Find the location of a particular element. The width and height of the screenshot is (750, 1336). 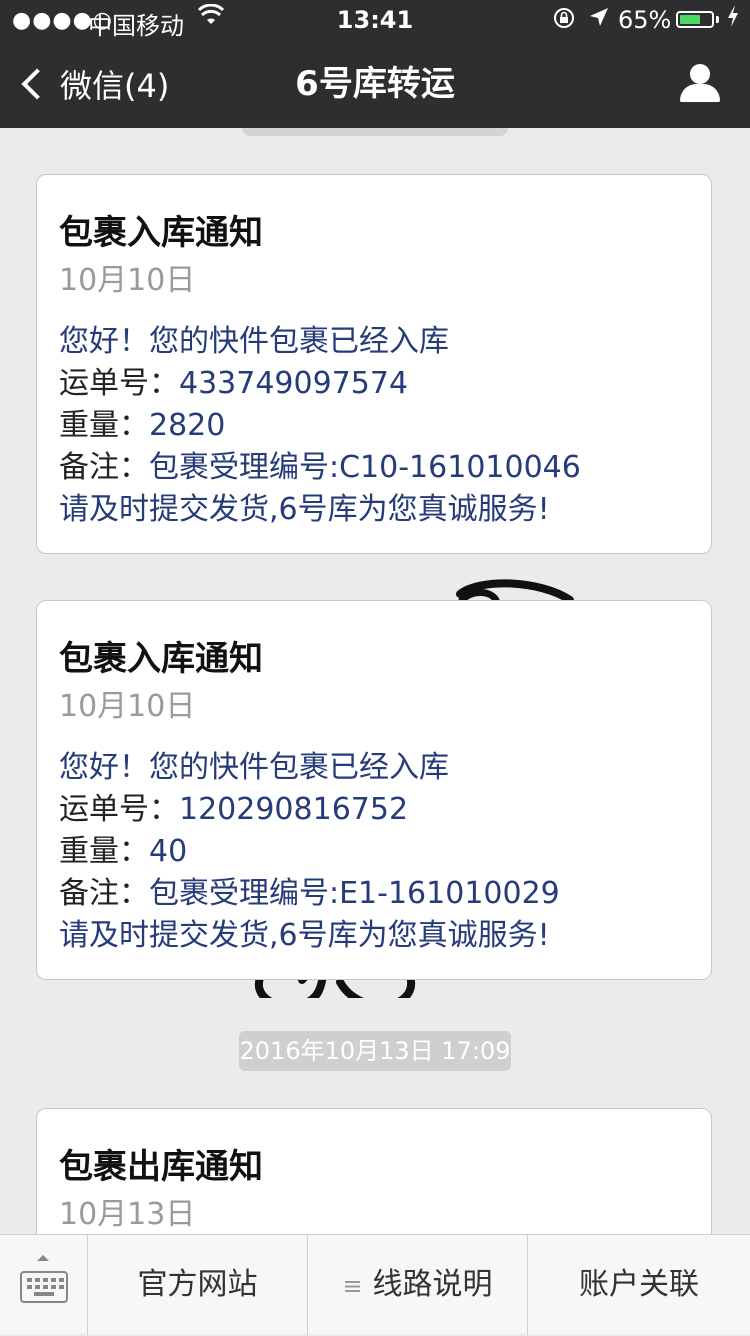

menu-label: 账户关联 is located at coordinates (639, 1284).